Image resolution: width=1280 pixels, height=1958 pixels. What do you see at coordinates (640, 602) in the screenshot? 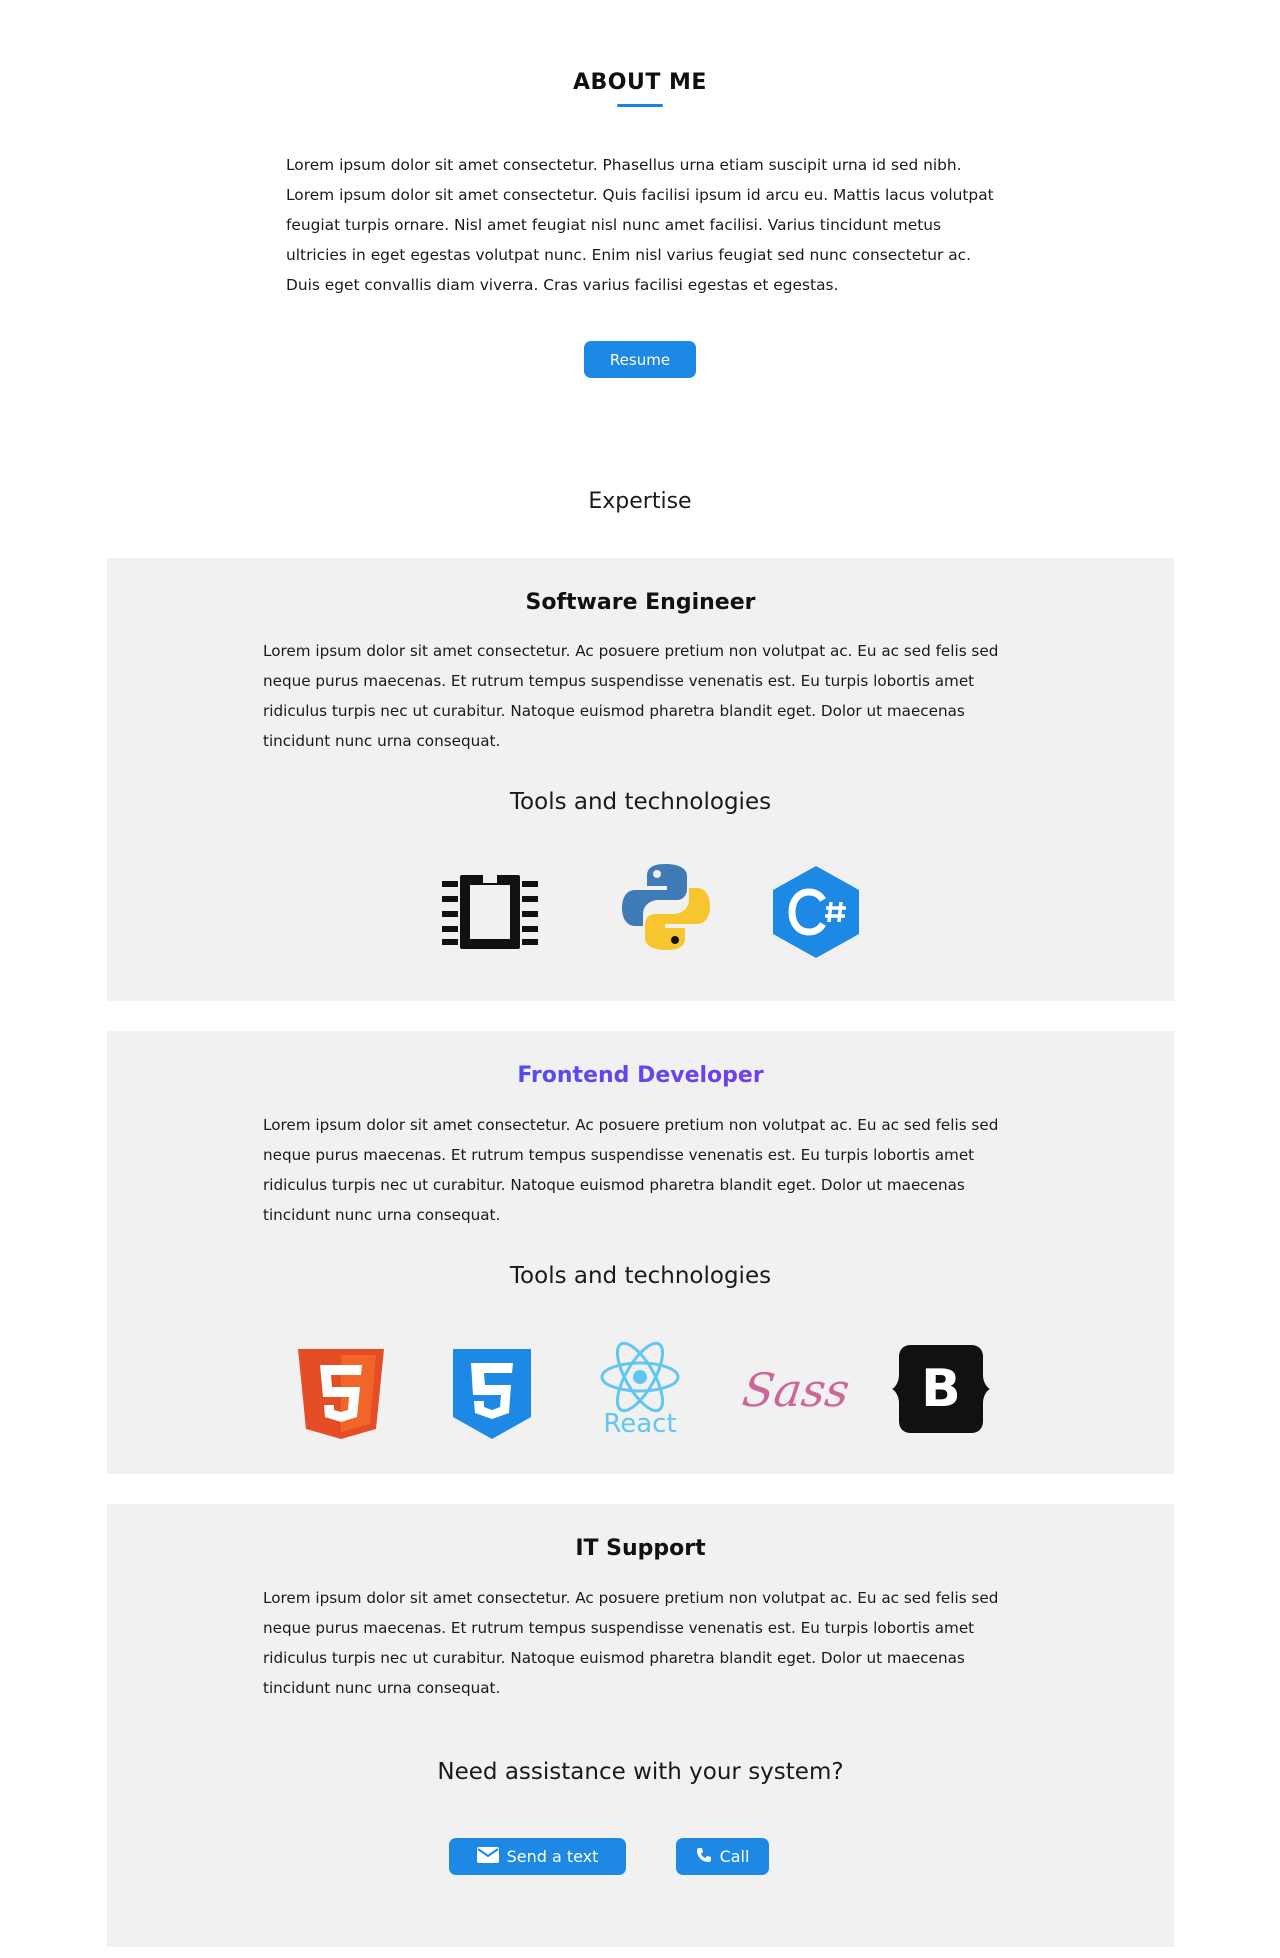
I see `card-title: Software Engineer` at bounding box center [640, 602].